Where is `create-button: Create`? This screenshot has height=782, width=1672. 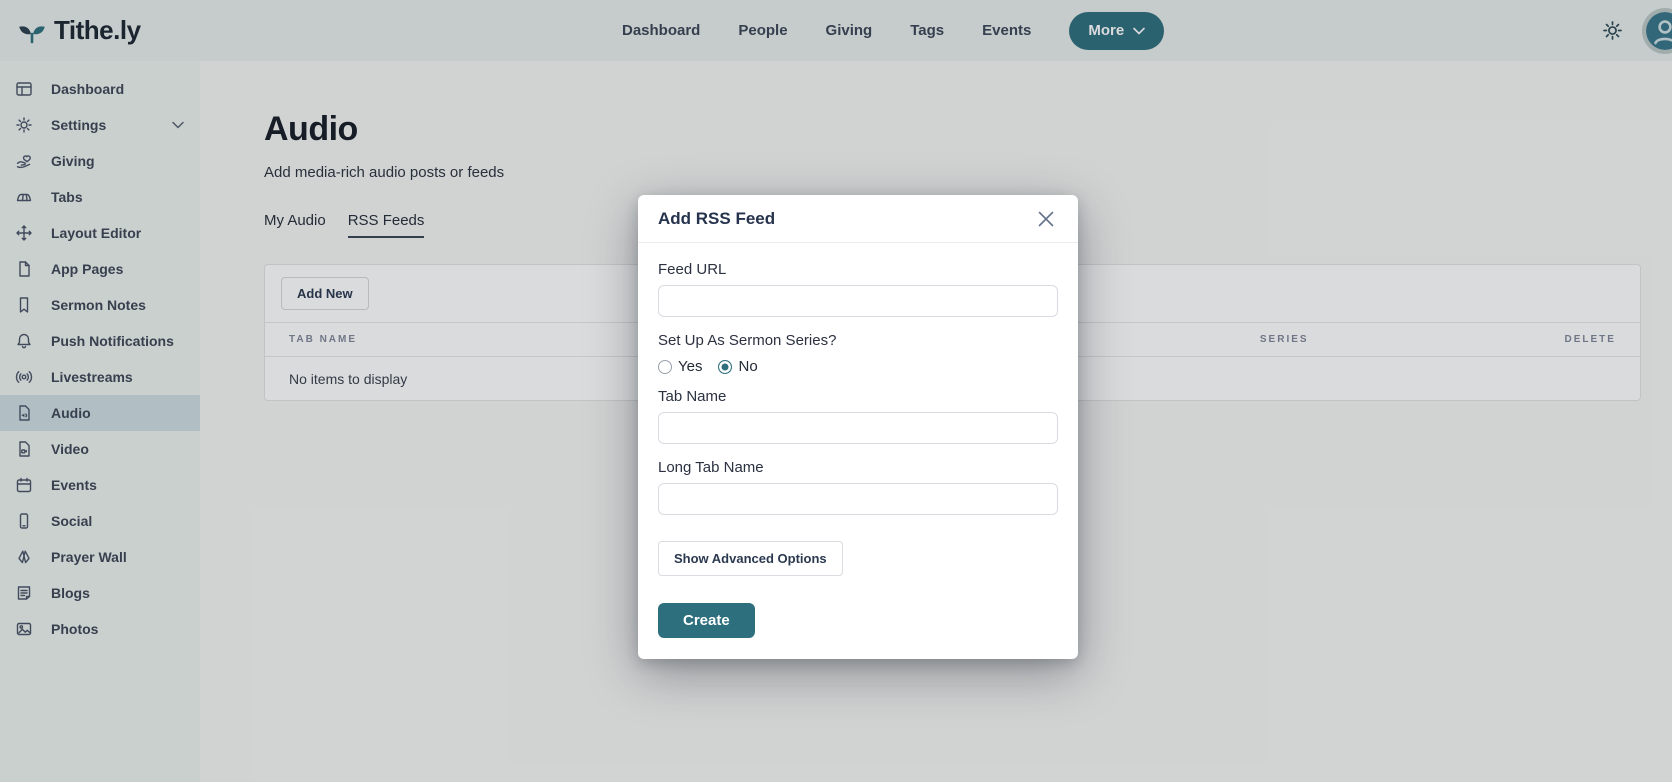
create-button: Create is located at coordinates (706, 620).